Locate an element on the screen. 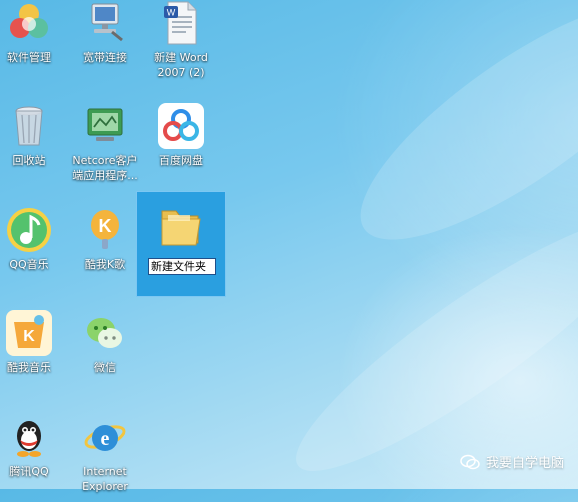  kuwo-karaoke-icon: K is located at coordinates (105, 230).